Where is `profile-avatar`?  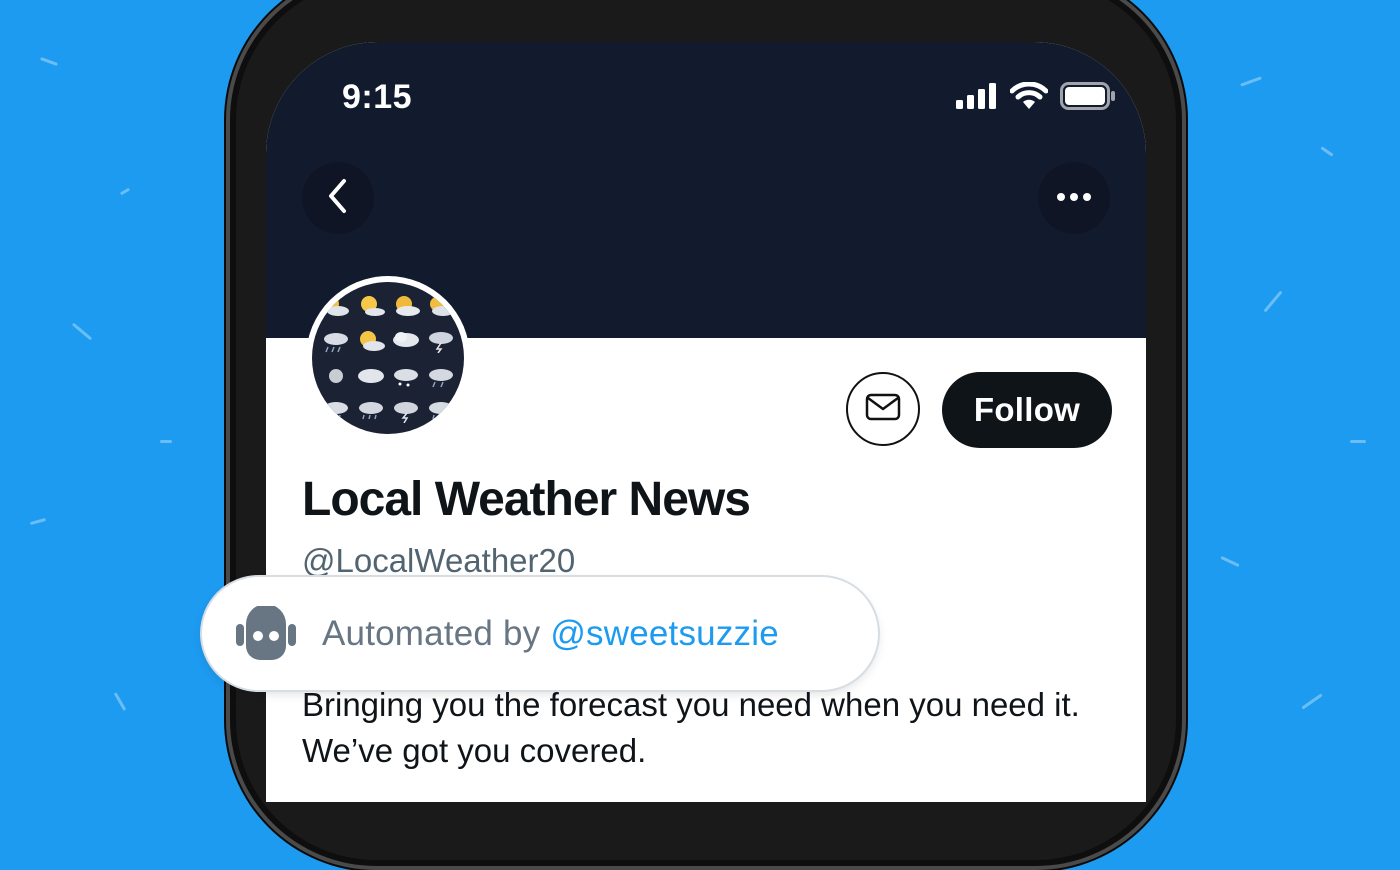
profile-avatar is located at coordinates (388, 358).